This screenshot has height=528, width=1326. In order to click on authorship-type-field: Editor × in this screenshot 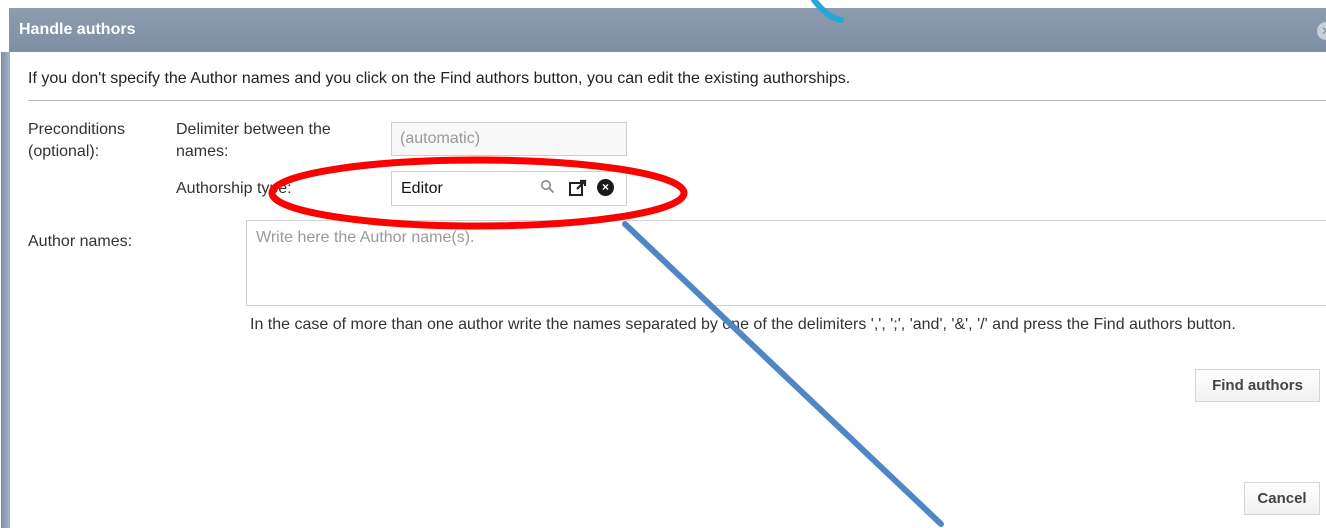, I will do `click(509, 188)`.